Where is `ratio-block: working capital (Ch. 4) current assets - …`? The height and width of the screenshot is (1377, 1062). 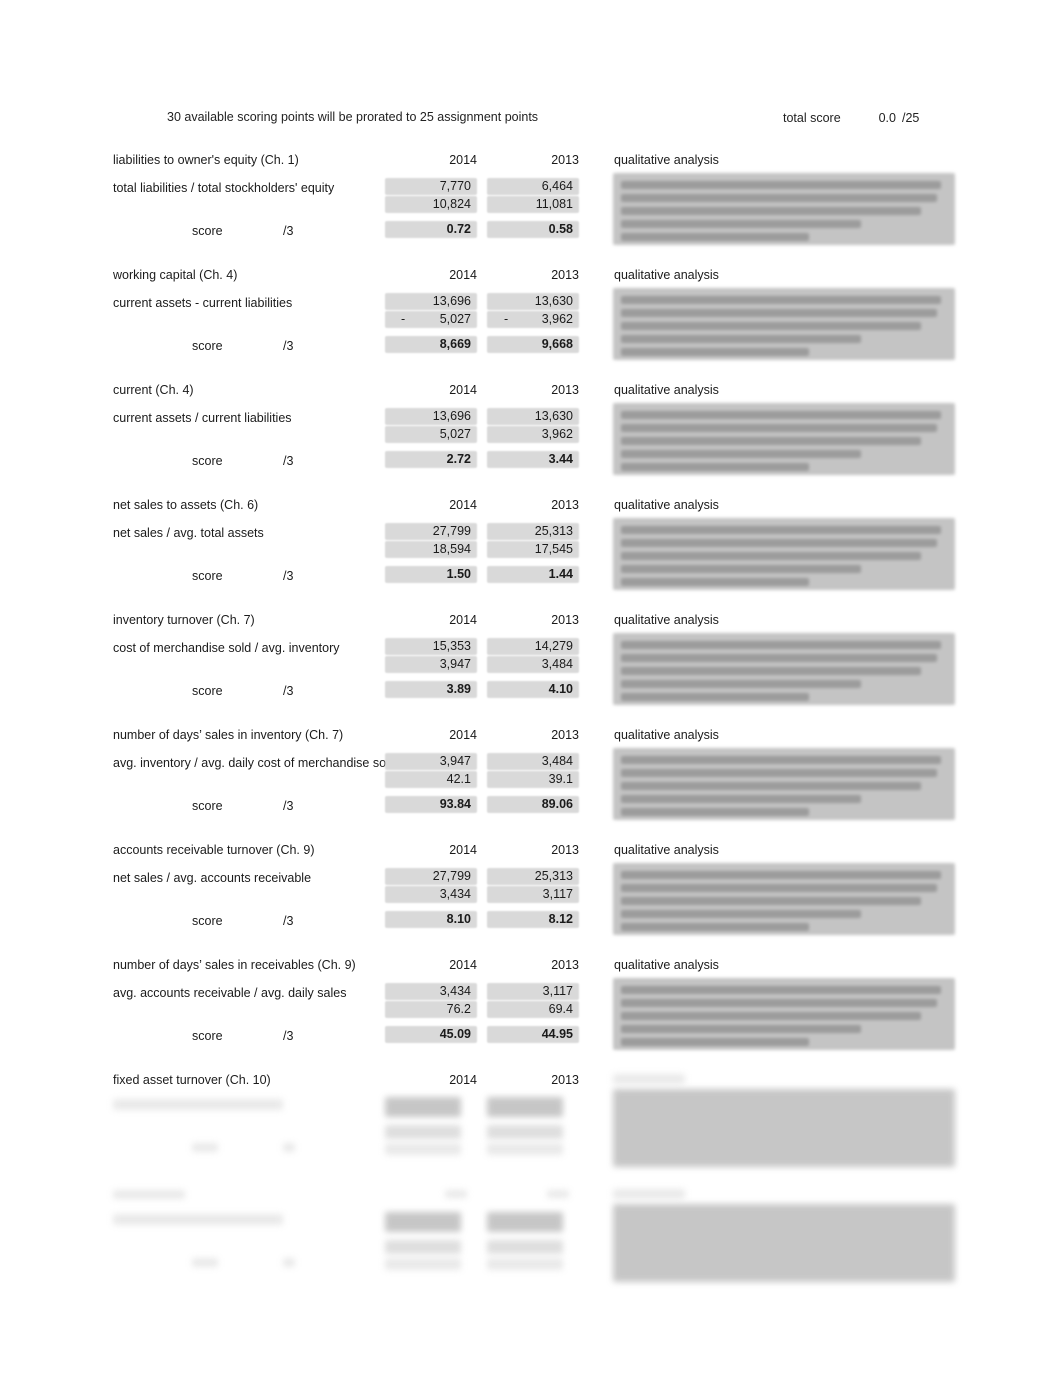 ratio-block: working capital (Ch. 4) current assets - … is located at coordinates (531, 325).